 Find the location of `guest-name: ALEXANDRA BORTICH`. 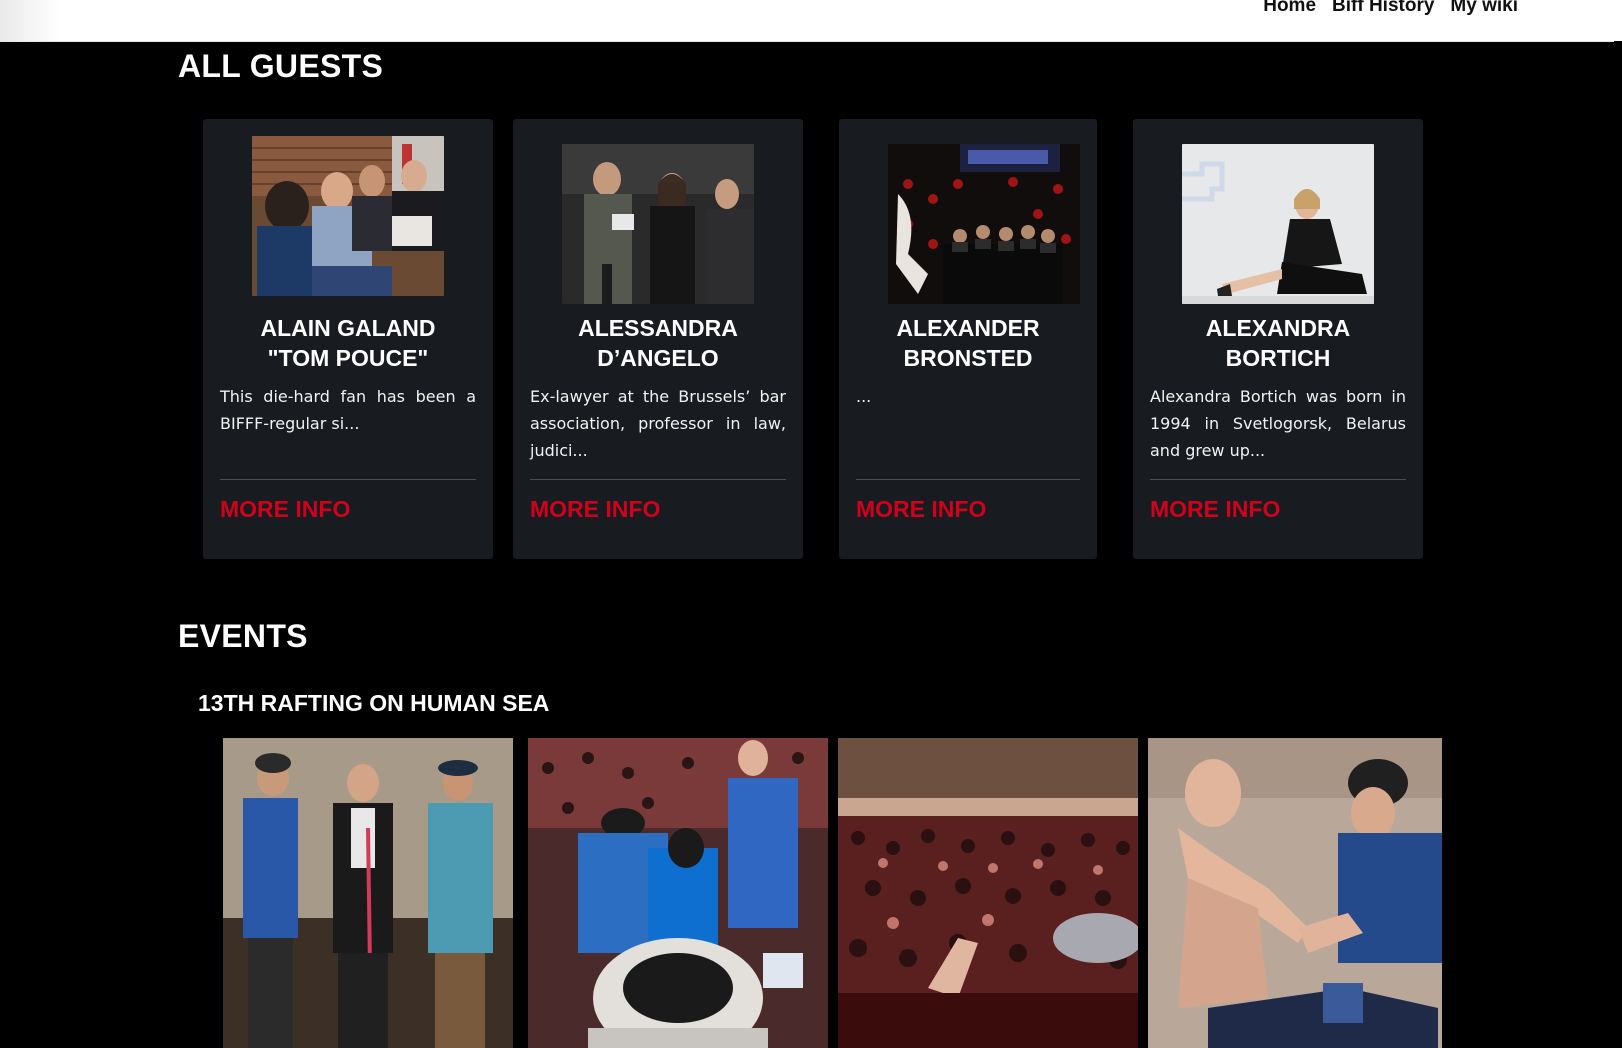

guest-name: ALEXANDRA BORTICH is located at coordinates (1278, 343).